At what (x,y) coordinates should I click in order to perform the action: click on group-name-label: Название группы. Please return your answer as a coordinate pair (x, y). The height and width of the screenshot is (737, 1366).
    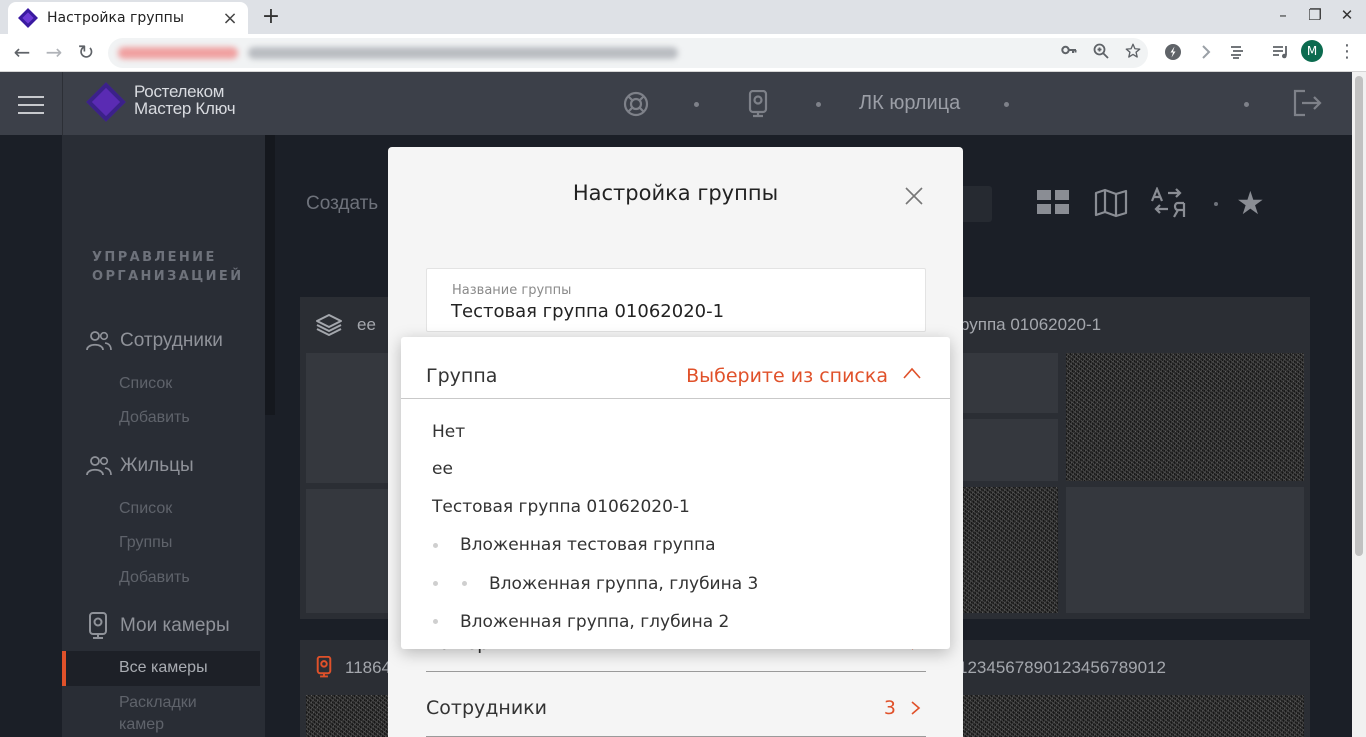
    Looking at the image, I should click on (512, 290).